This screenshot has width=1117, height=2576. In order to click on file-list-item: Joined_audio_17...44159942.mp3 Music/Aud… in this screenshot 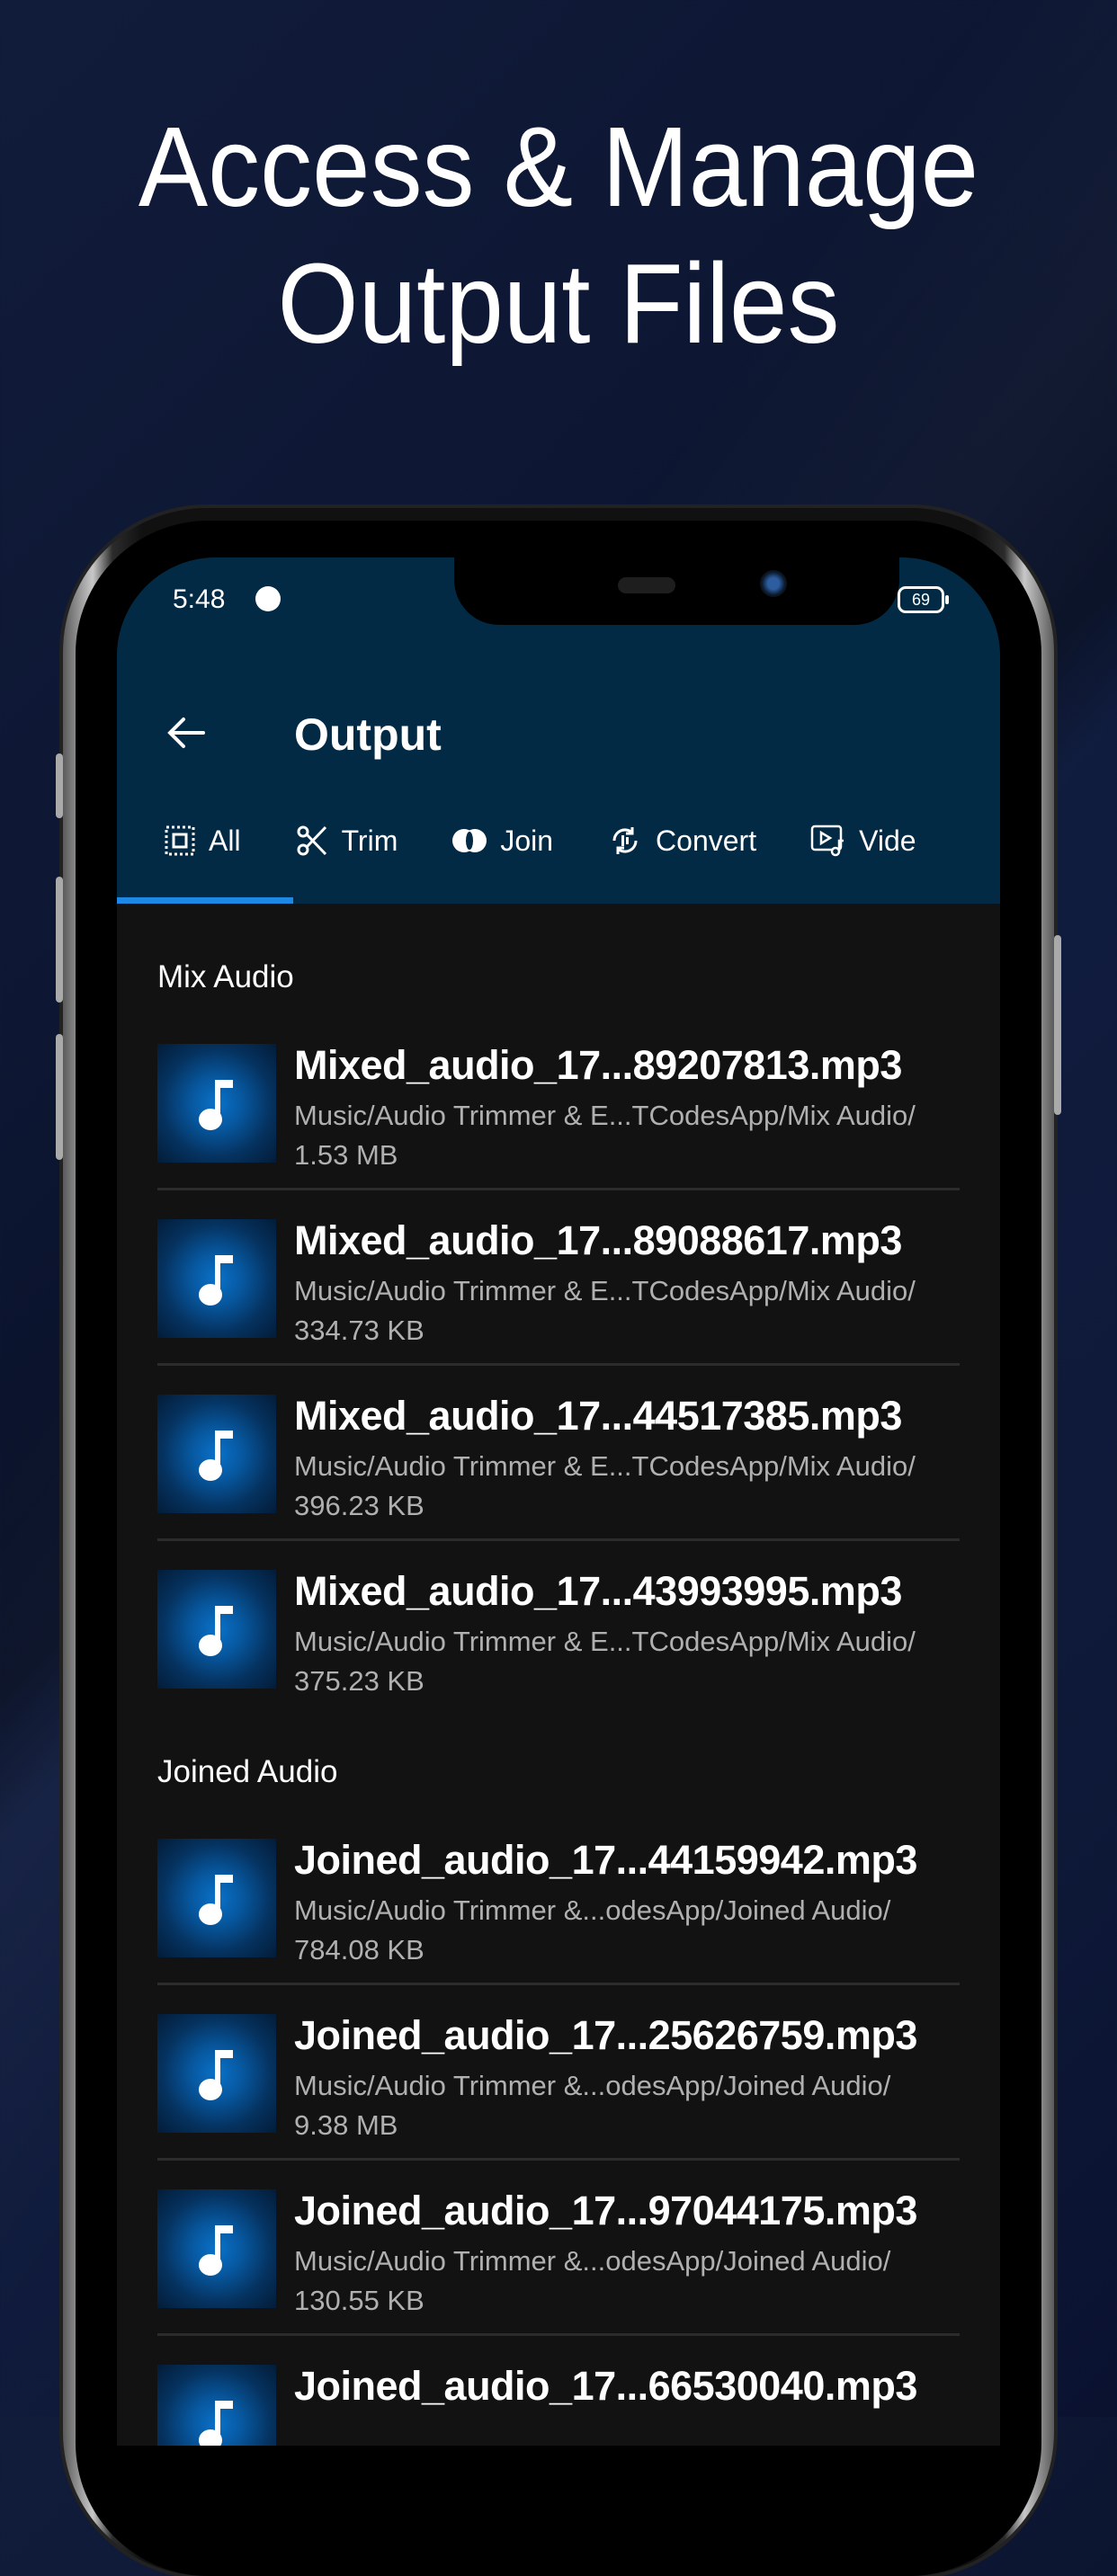, I will do `click(558, 1898)`.